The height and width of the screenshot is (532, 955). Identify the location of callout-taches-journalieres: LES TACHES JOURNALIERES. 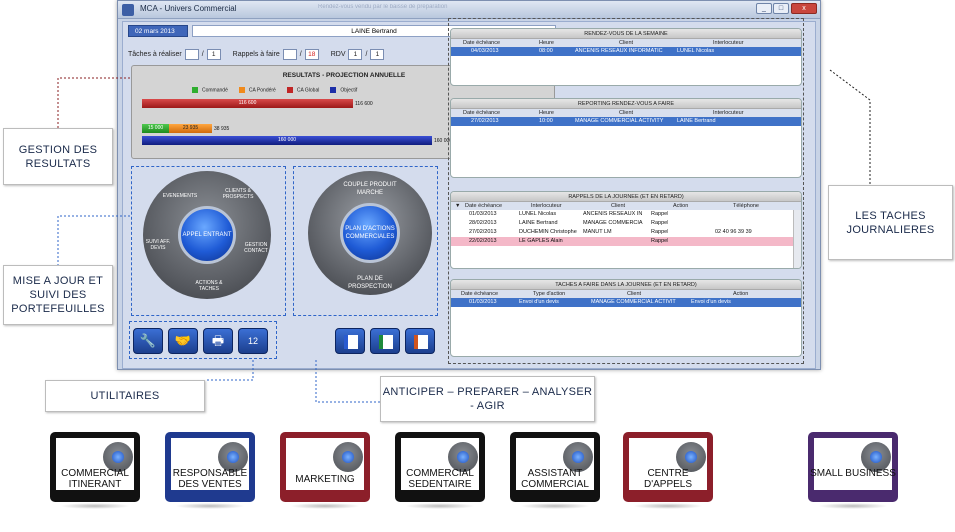
(890, 222).